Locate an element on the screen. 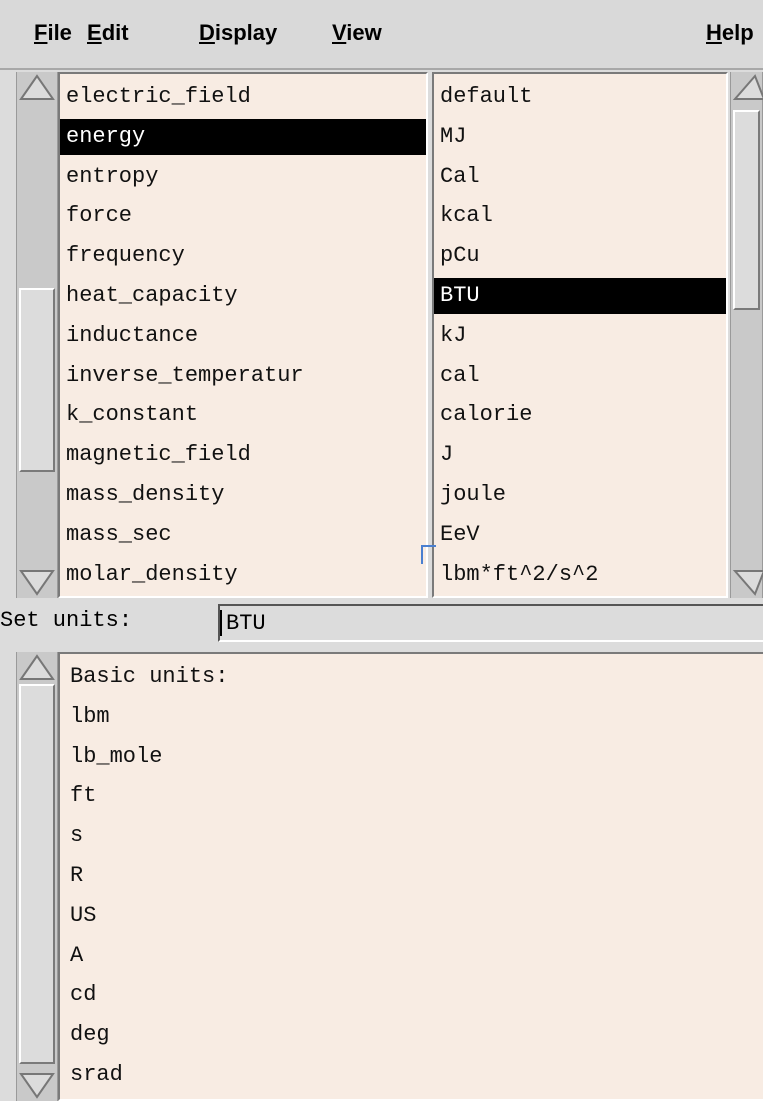 Image resolution: width=763 pixels, height=1101 pixels. set-units-label: Set units: is located at coordinates (66, 620).